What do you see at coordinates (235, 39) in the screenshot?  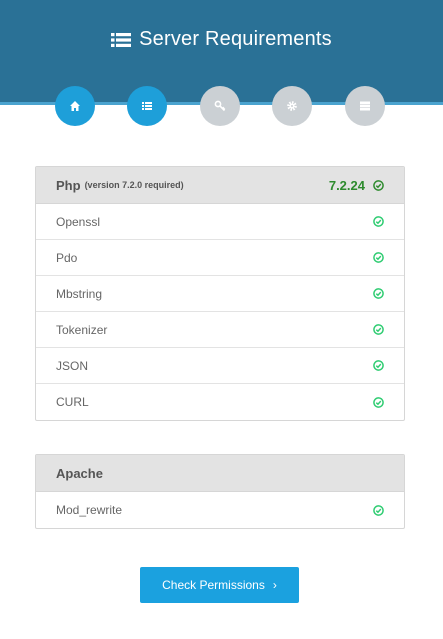 I see `page-title-text: Server Requirements` at bounding box center [235, 39].